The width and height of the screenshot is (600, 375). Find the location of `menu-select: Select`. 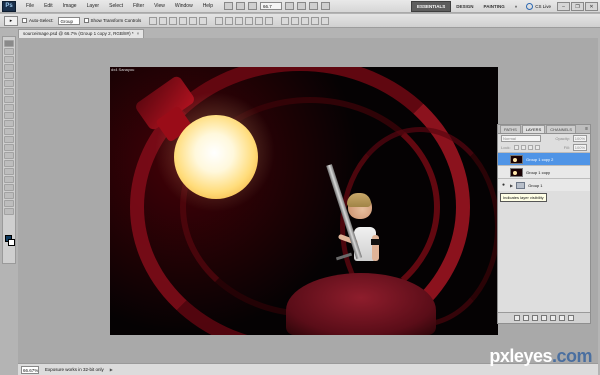

menu-select: Select is located at coordinates (116, 6).